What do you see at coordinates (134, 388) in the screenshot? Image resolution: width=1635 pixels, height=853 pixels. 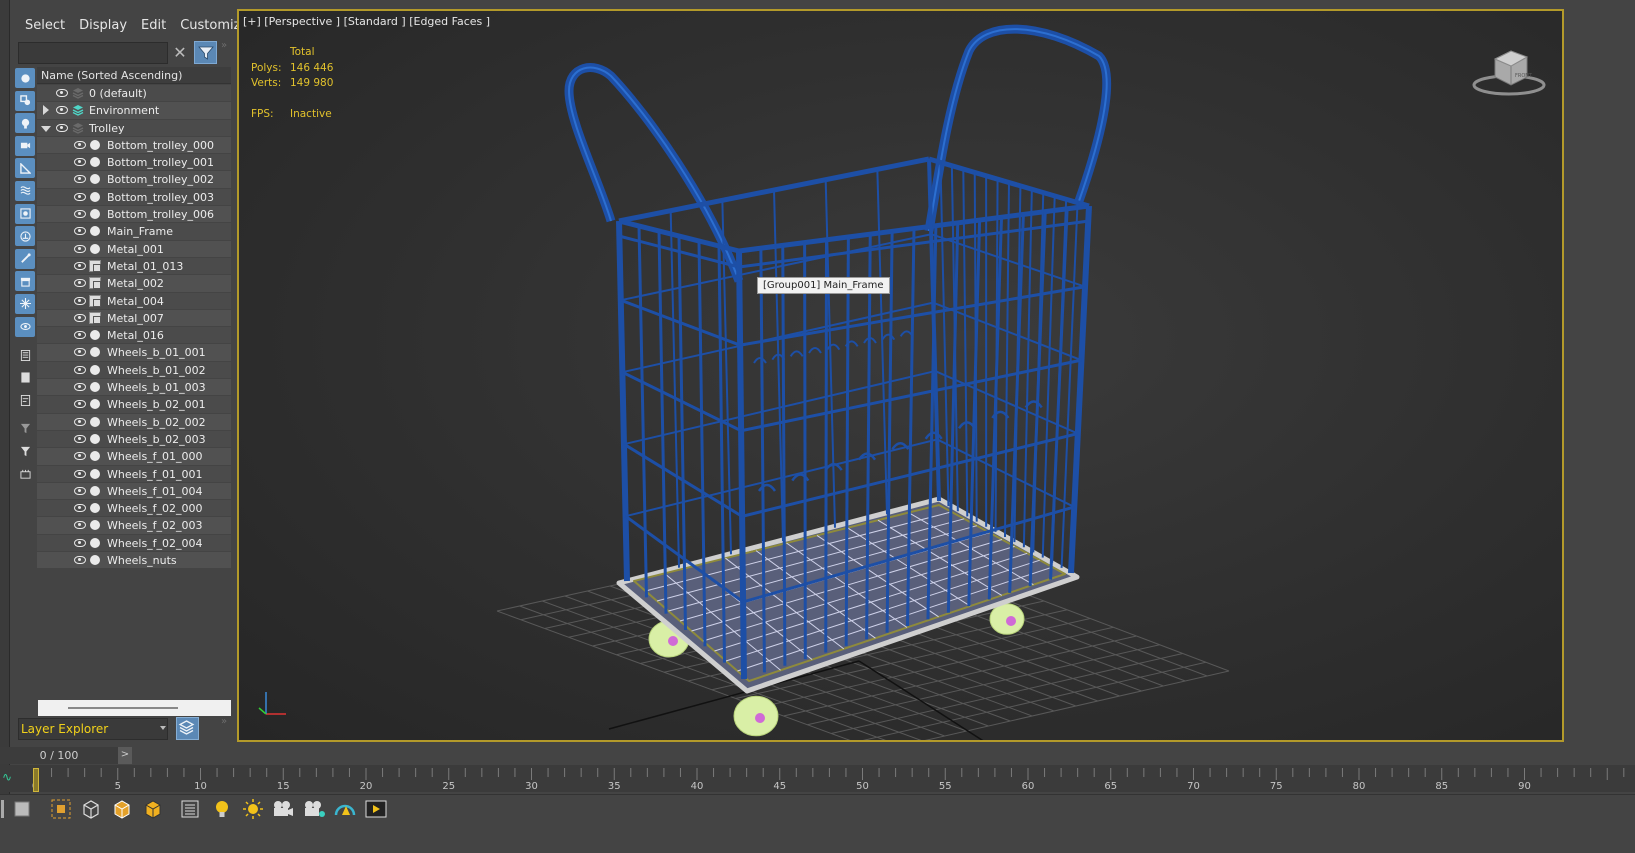 I see `tree-object-row: Wheels_b_01_003` at bounding box center [134, 388].